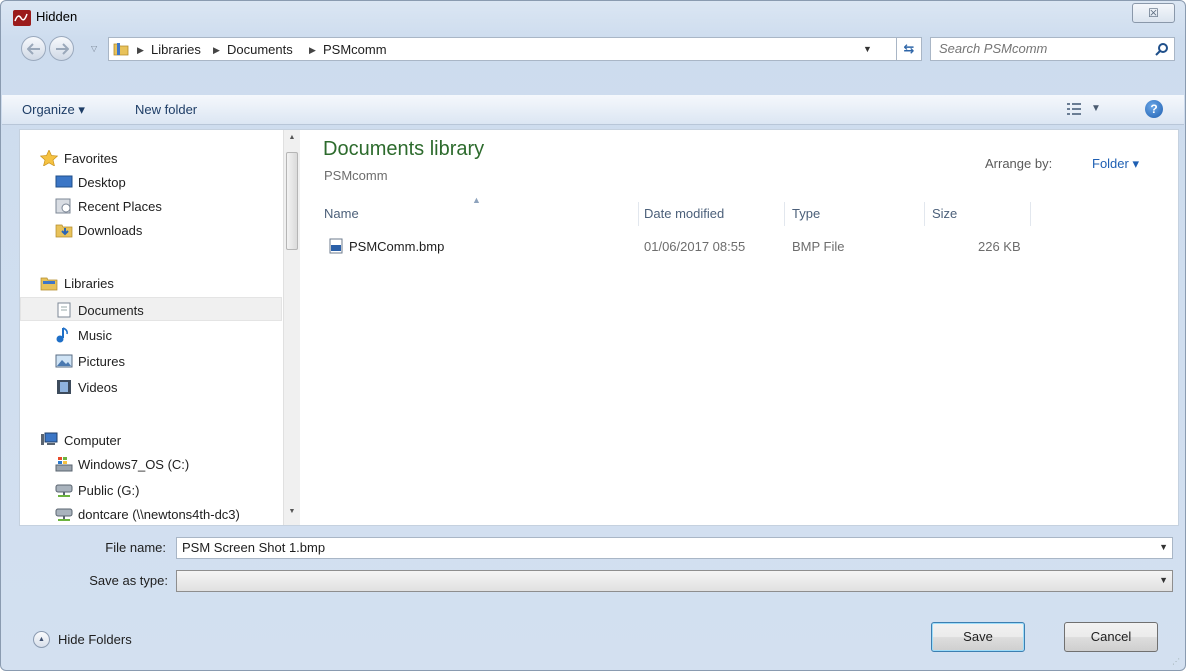 This screenshot has width=1186, height=671. I want to click on desktop-icon, so click(64, 181).